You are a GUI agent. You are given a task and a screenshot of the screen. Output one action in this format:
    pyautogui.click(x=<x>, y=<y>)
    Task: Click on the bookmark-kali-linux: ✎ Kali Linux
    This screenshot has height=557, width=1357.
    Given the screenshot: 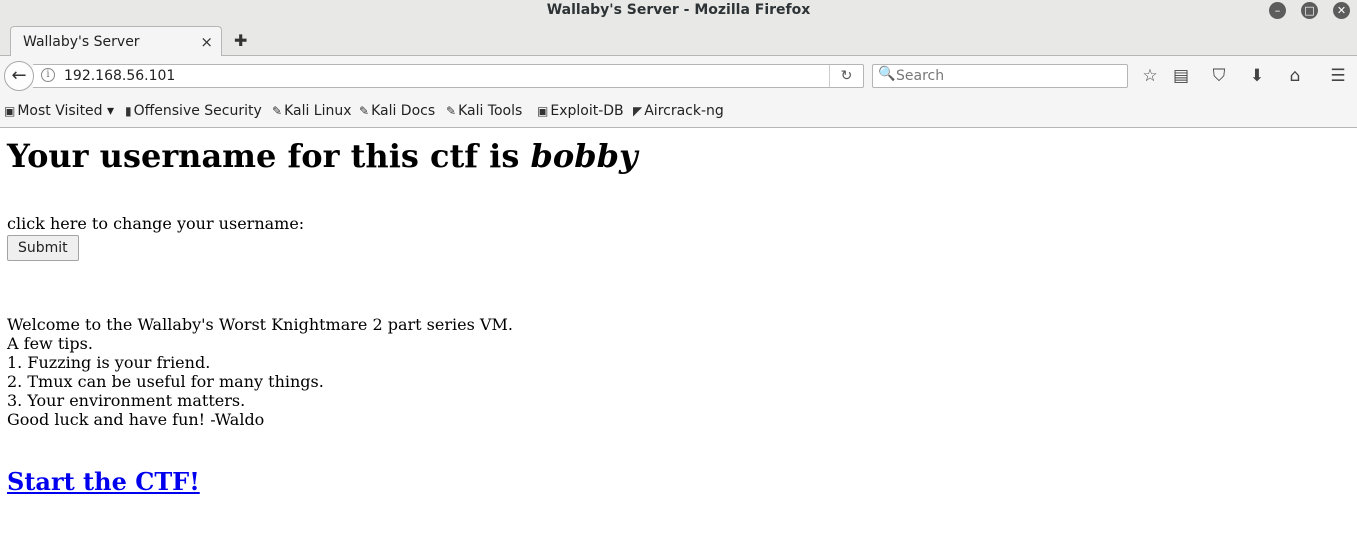 What is the action you would take?
    pyautogui.click(x=312, y=111)
    